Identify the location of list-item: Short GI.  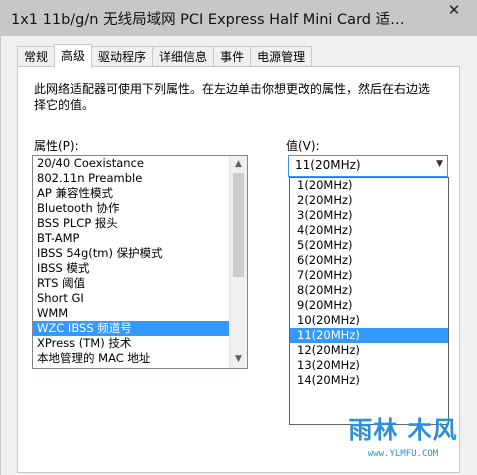
(140, 298).